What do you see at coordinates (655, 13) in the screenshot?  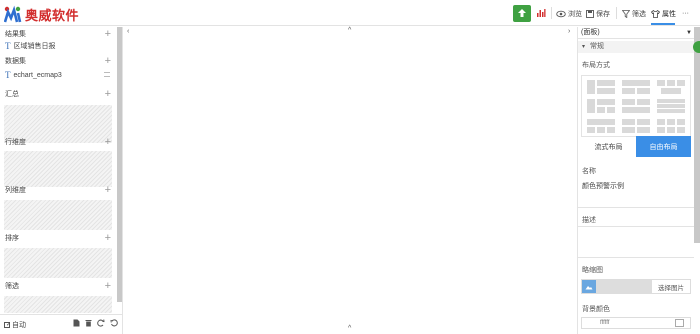 I see `shirt-icon` at bounding box center [655, 13].